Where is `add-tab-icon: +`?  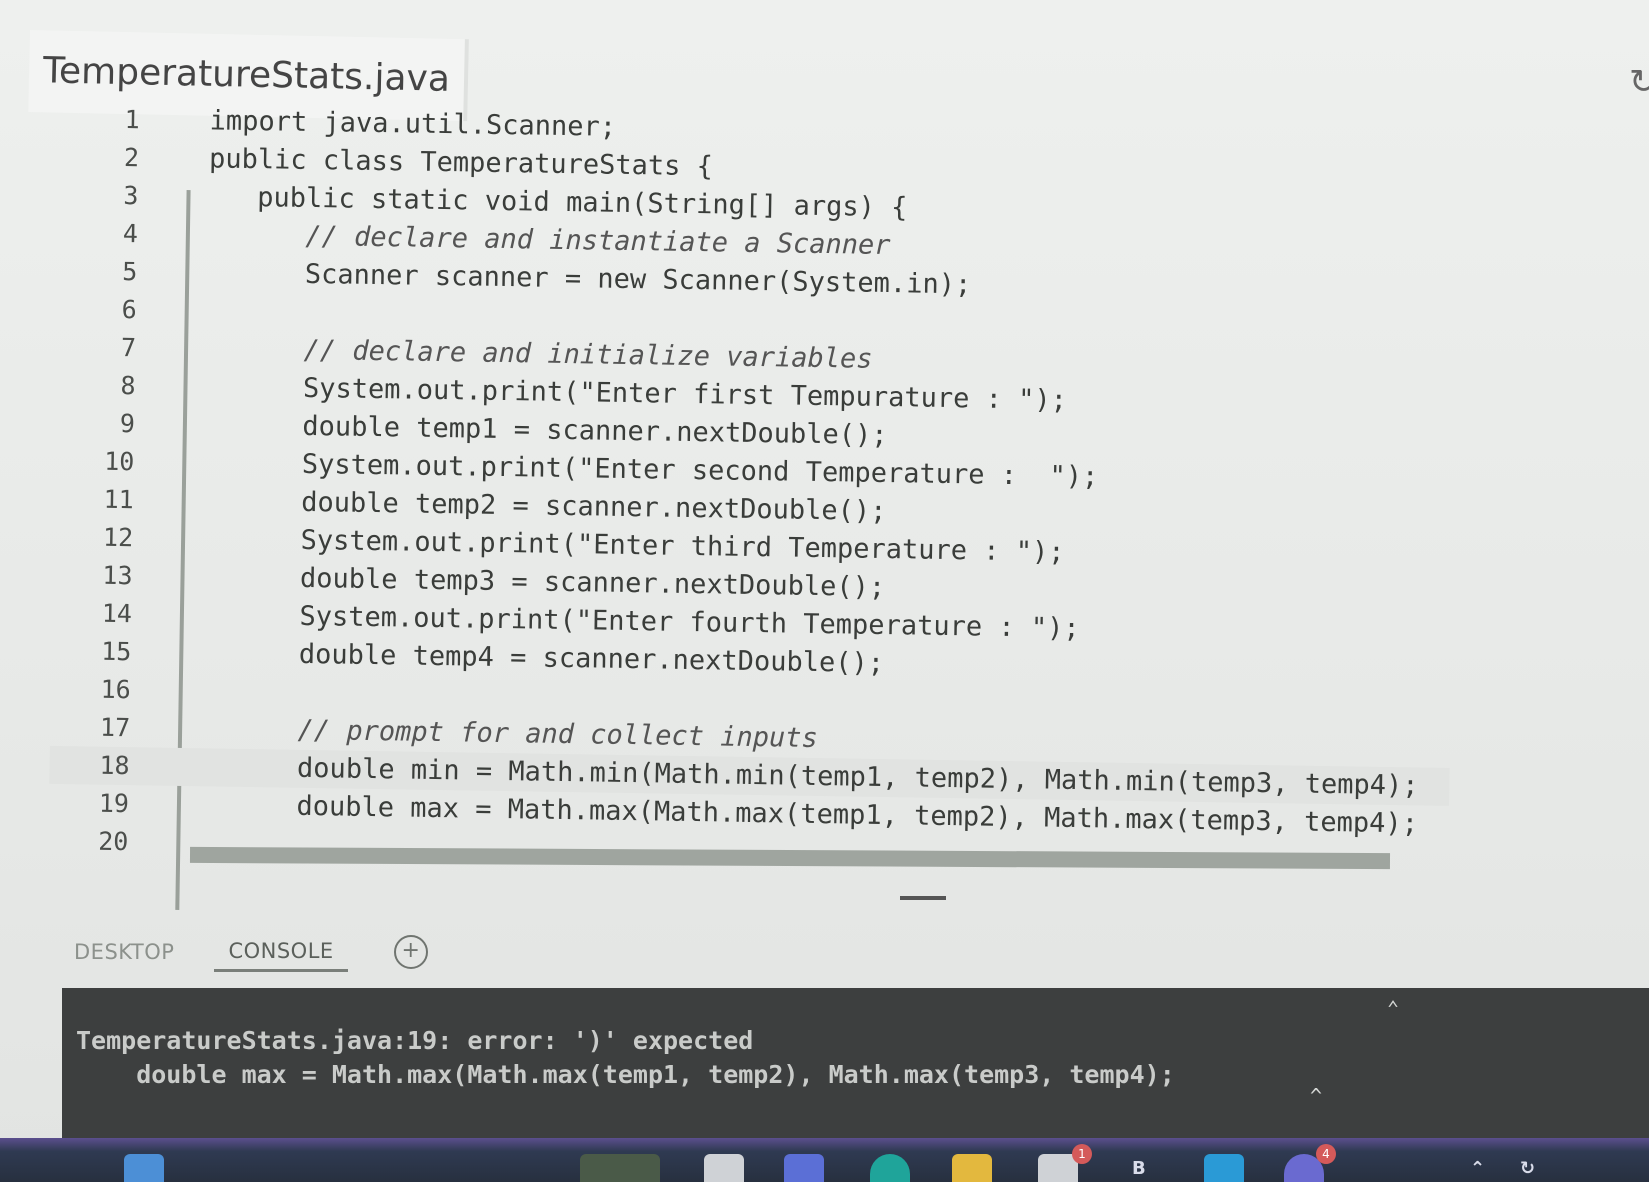
add-tab-icon: + is located at coordinates (410, 952).